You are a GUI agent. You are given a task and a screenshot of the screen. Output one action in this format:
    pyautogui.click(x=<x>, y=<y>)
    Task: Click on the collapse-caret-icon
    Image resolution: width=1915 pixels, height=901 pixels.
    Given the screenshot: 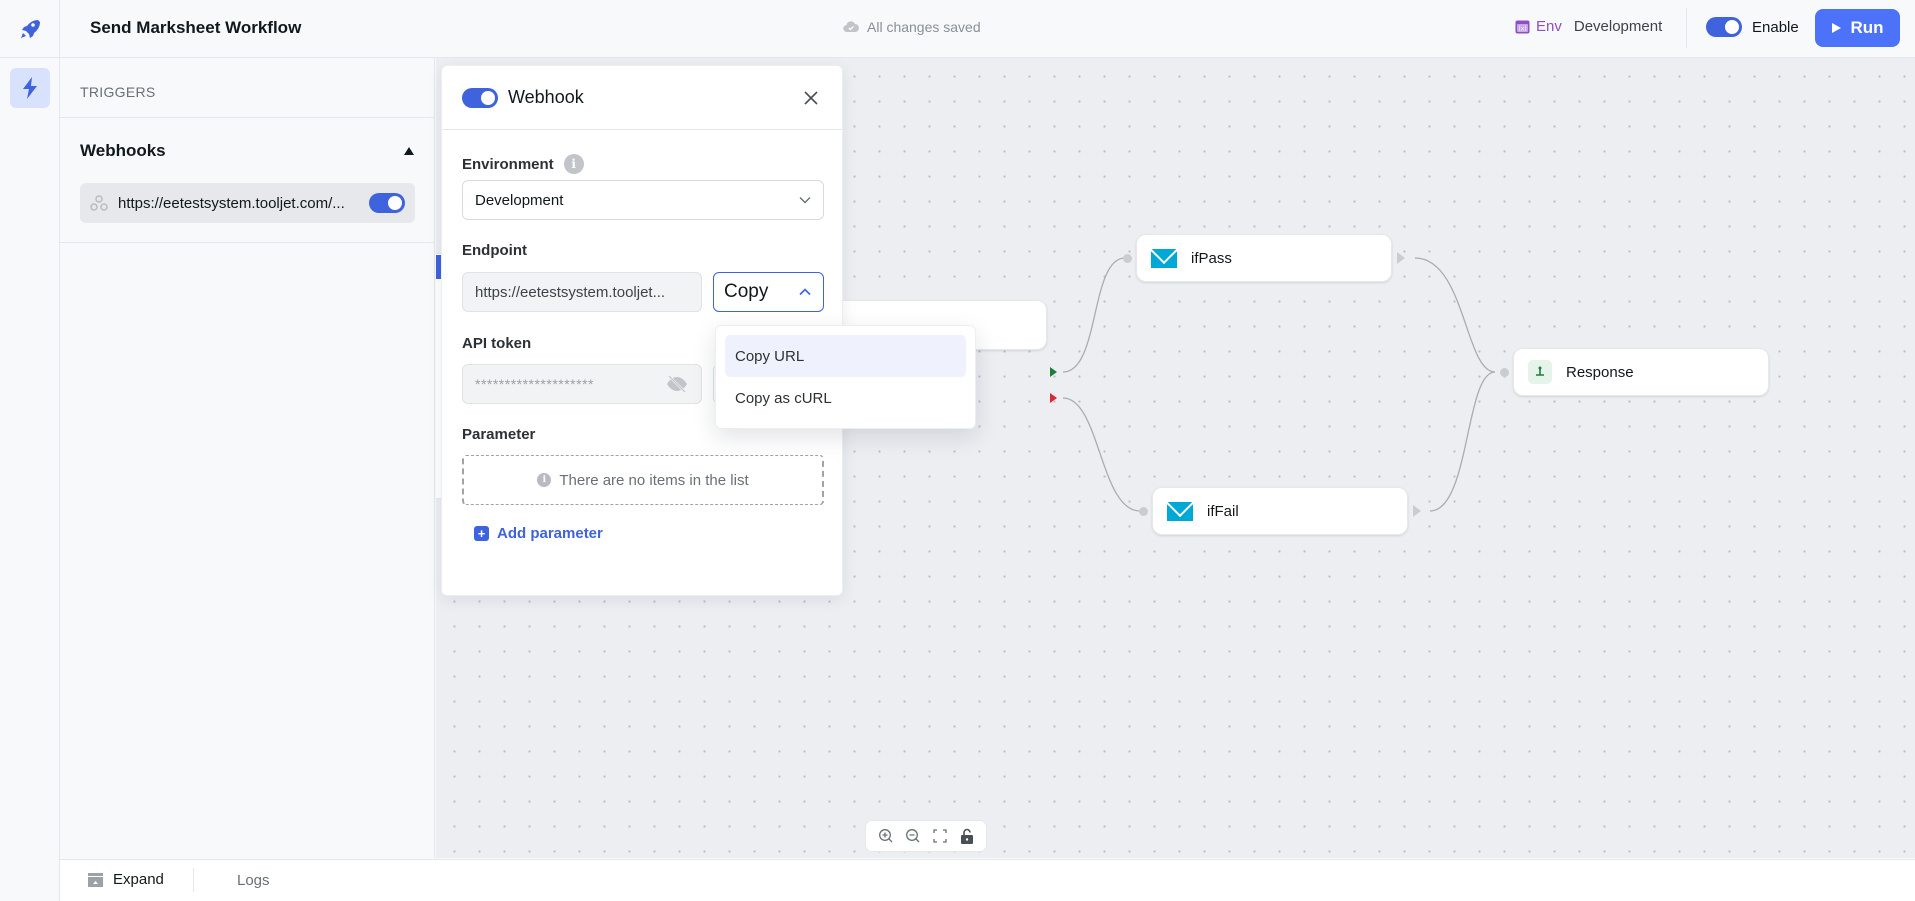 What is the action you would take?
    pyautogui.click(x=409, y=151)
    